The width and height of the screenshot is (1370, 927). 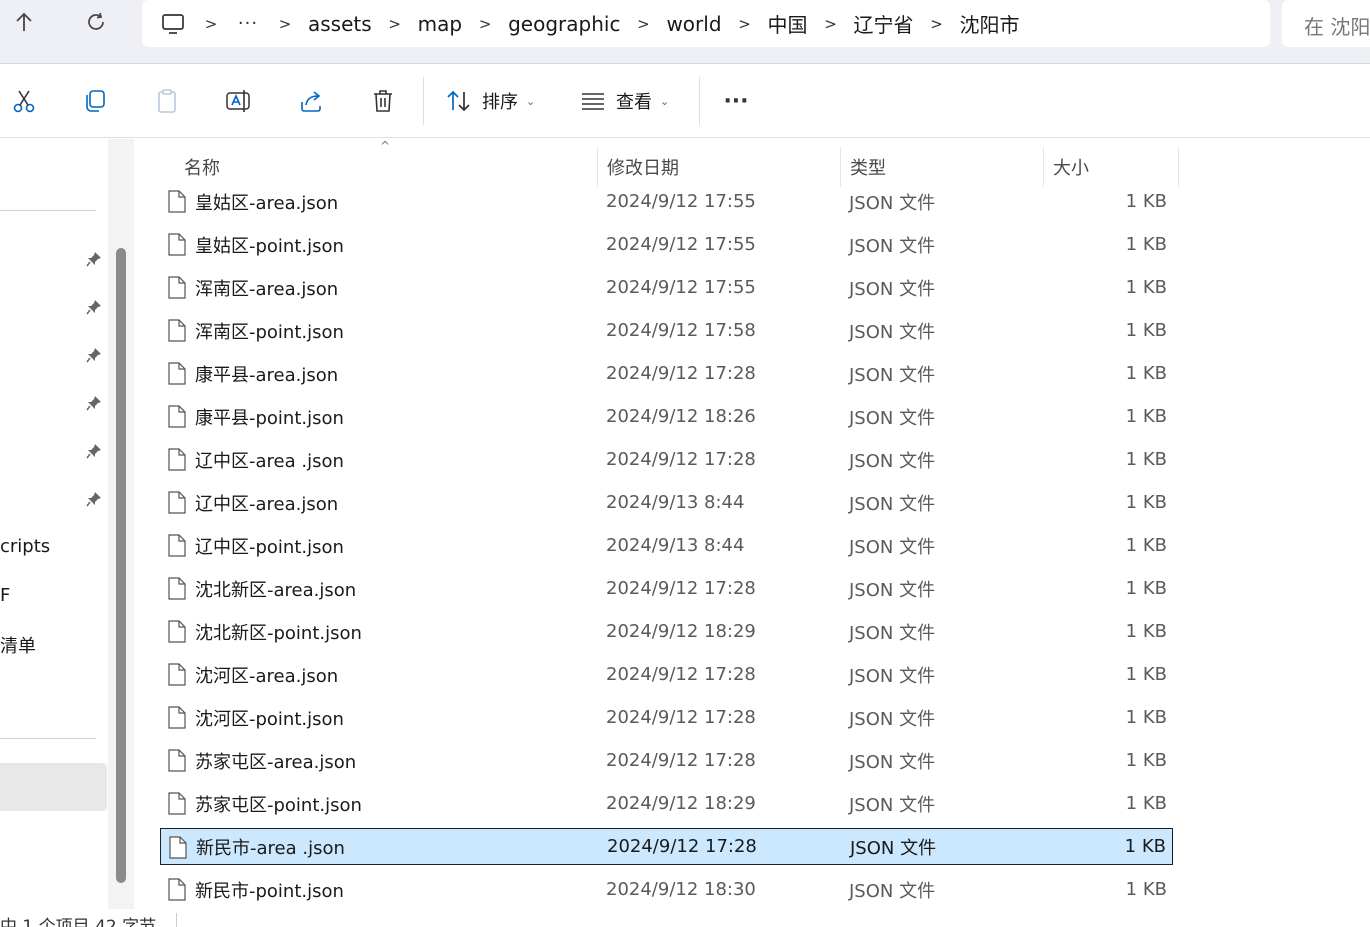 What do you see at coordinates (681, 373) in the screenshot?
I see `file-date: 2024/9/12 17:28` at bounding box center [681, 373].